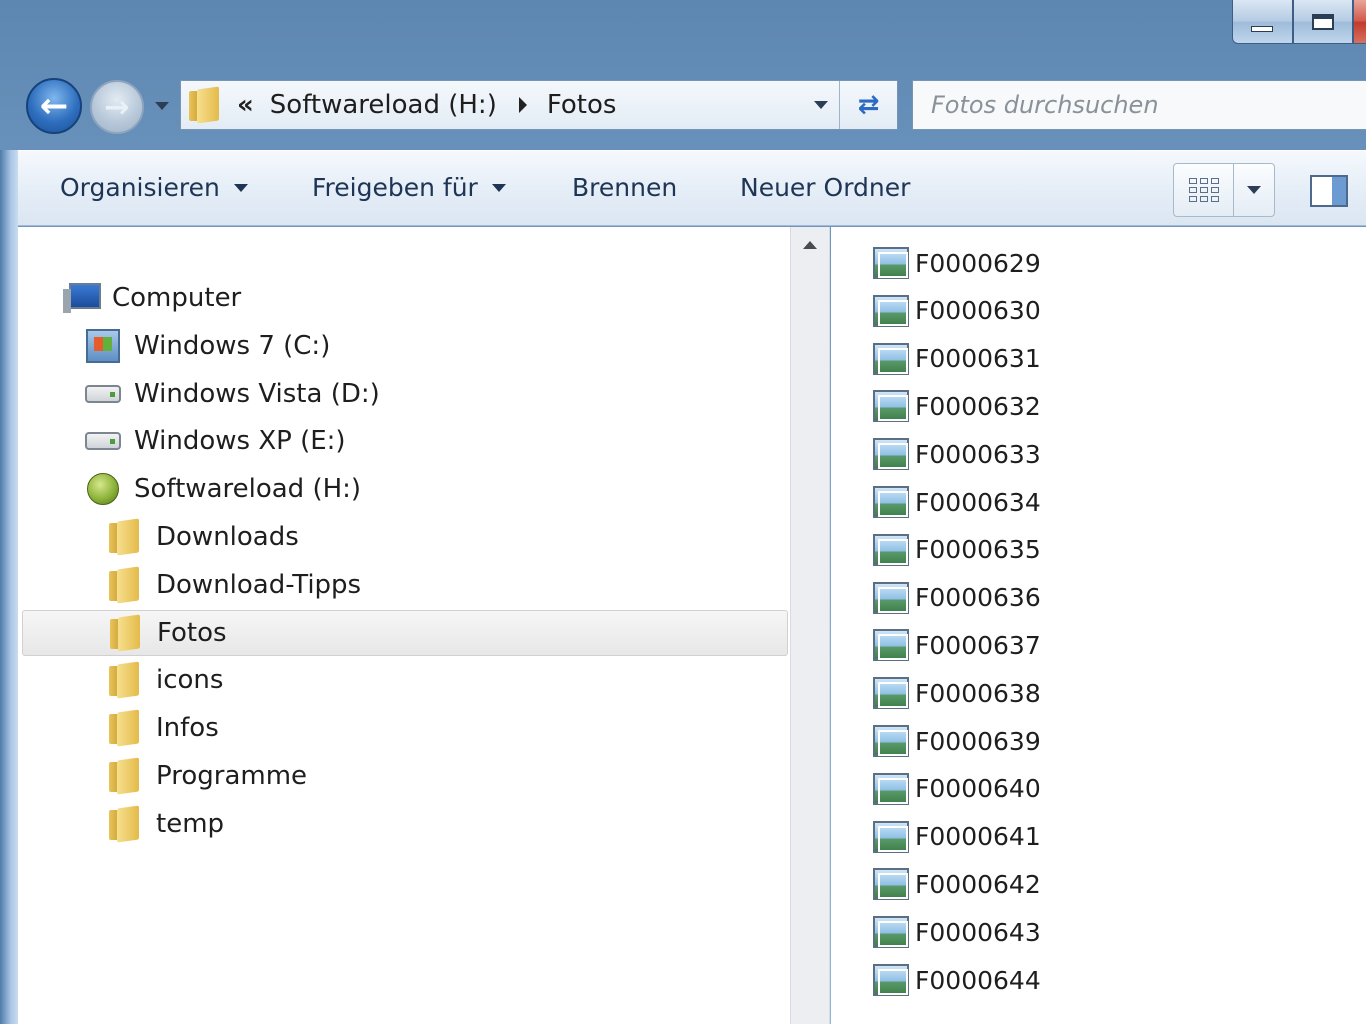 The width and height of the screenshot is (1366, 1024). I want to click on tree-item: temp, so click(165, 824).